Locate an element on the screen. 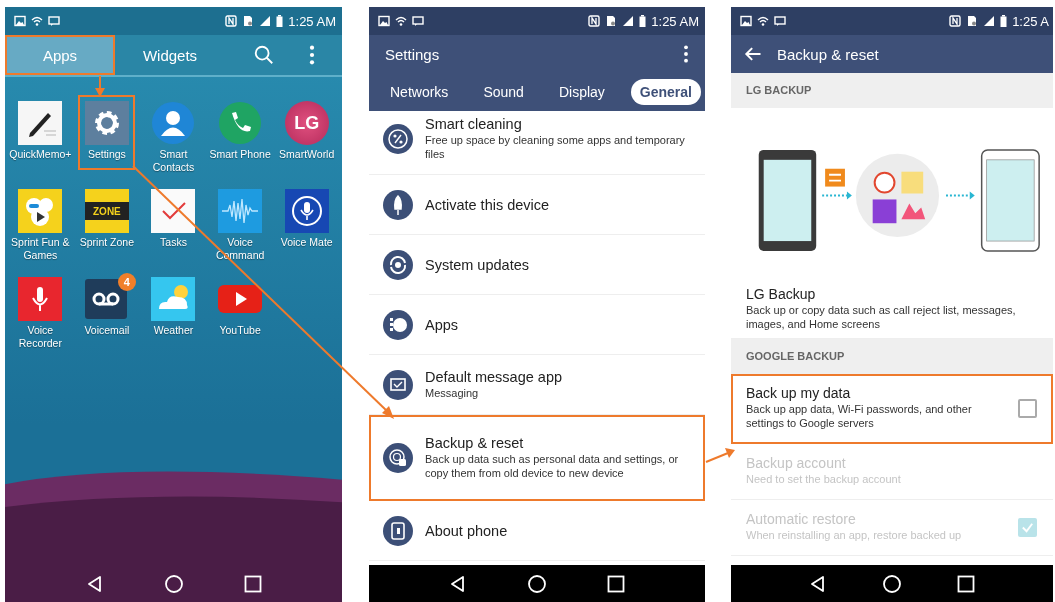  rocket-icon is located at coordinates (398, 204).